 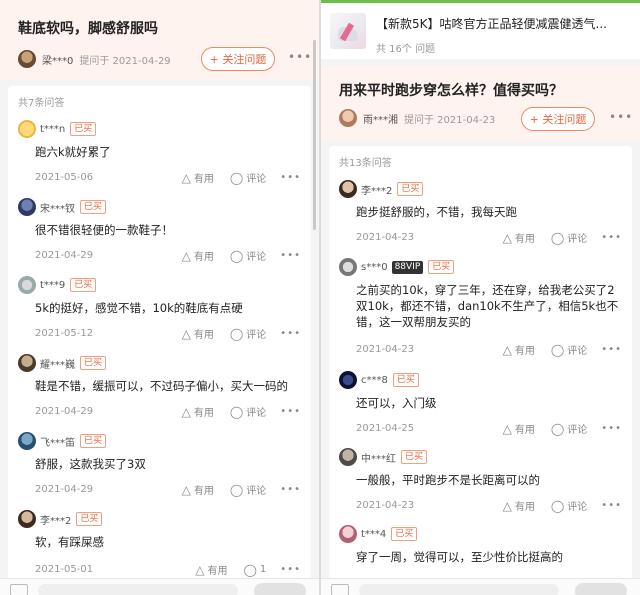 I want to click on answer-text: 还可以，入门级, so click(x=396, y=403).